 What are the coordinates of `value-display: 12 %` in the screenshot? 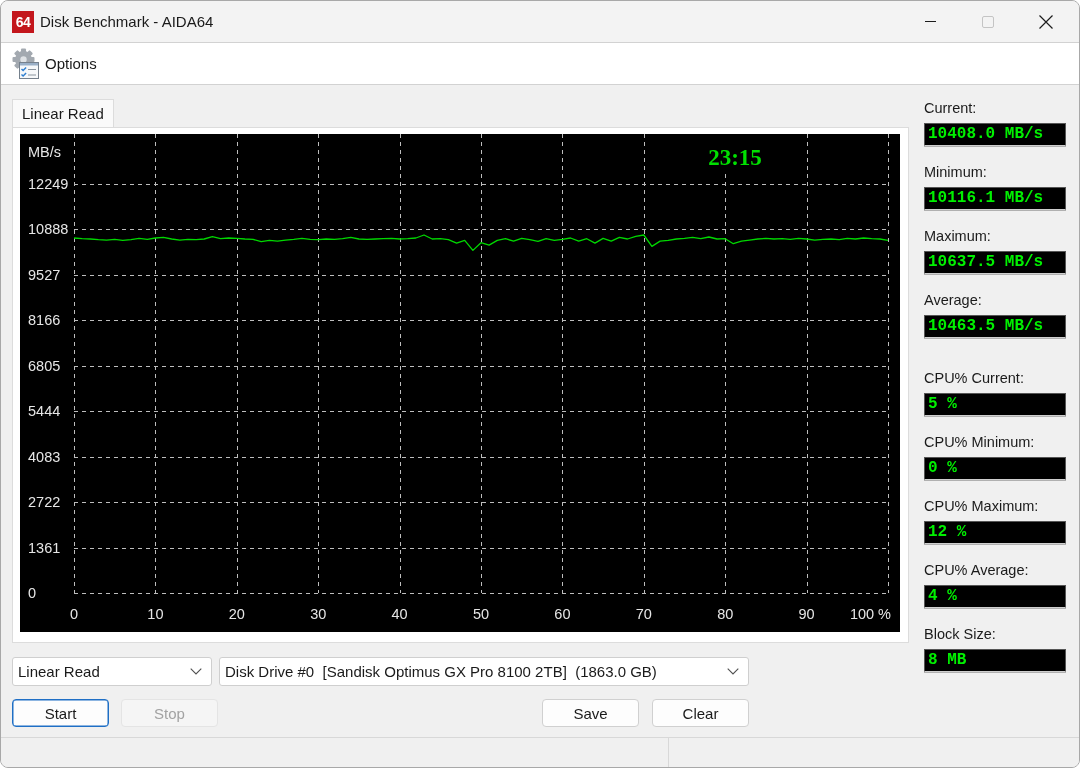 It's located at (995, 532).